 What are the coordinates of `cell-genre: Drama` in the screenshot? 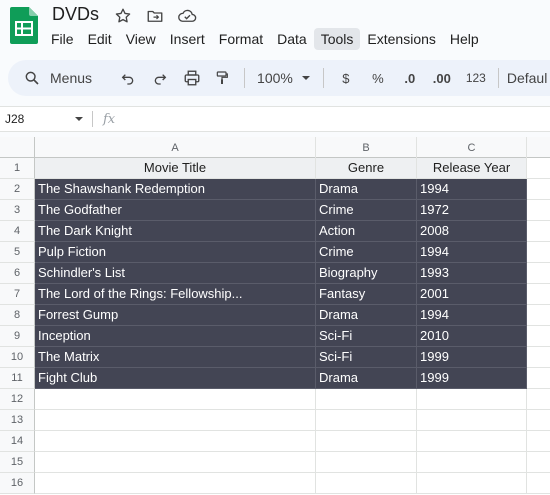 It's located at (366, 315).